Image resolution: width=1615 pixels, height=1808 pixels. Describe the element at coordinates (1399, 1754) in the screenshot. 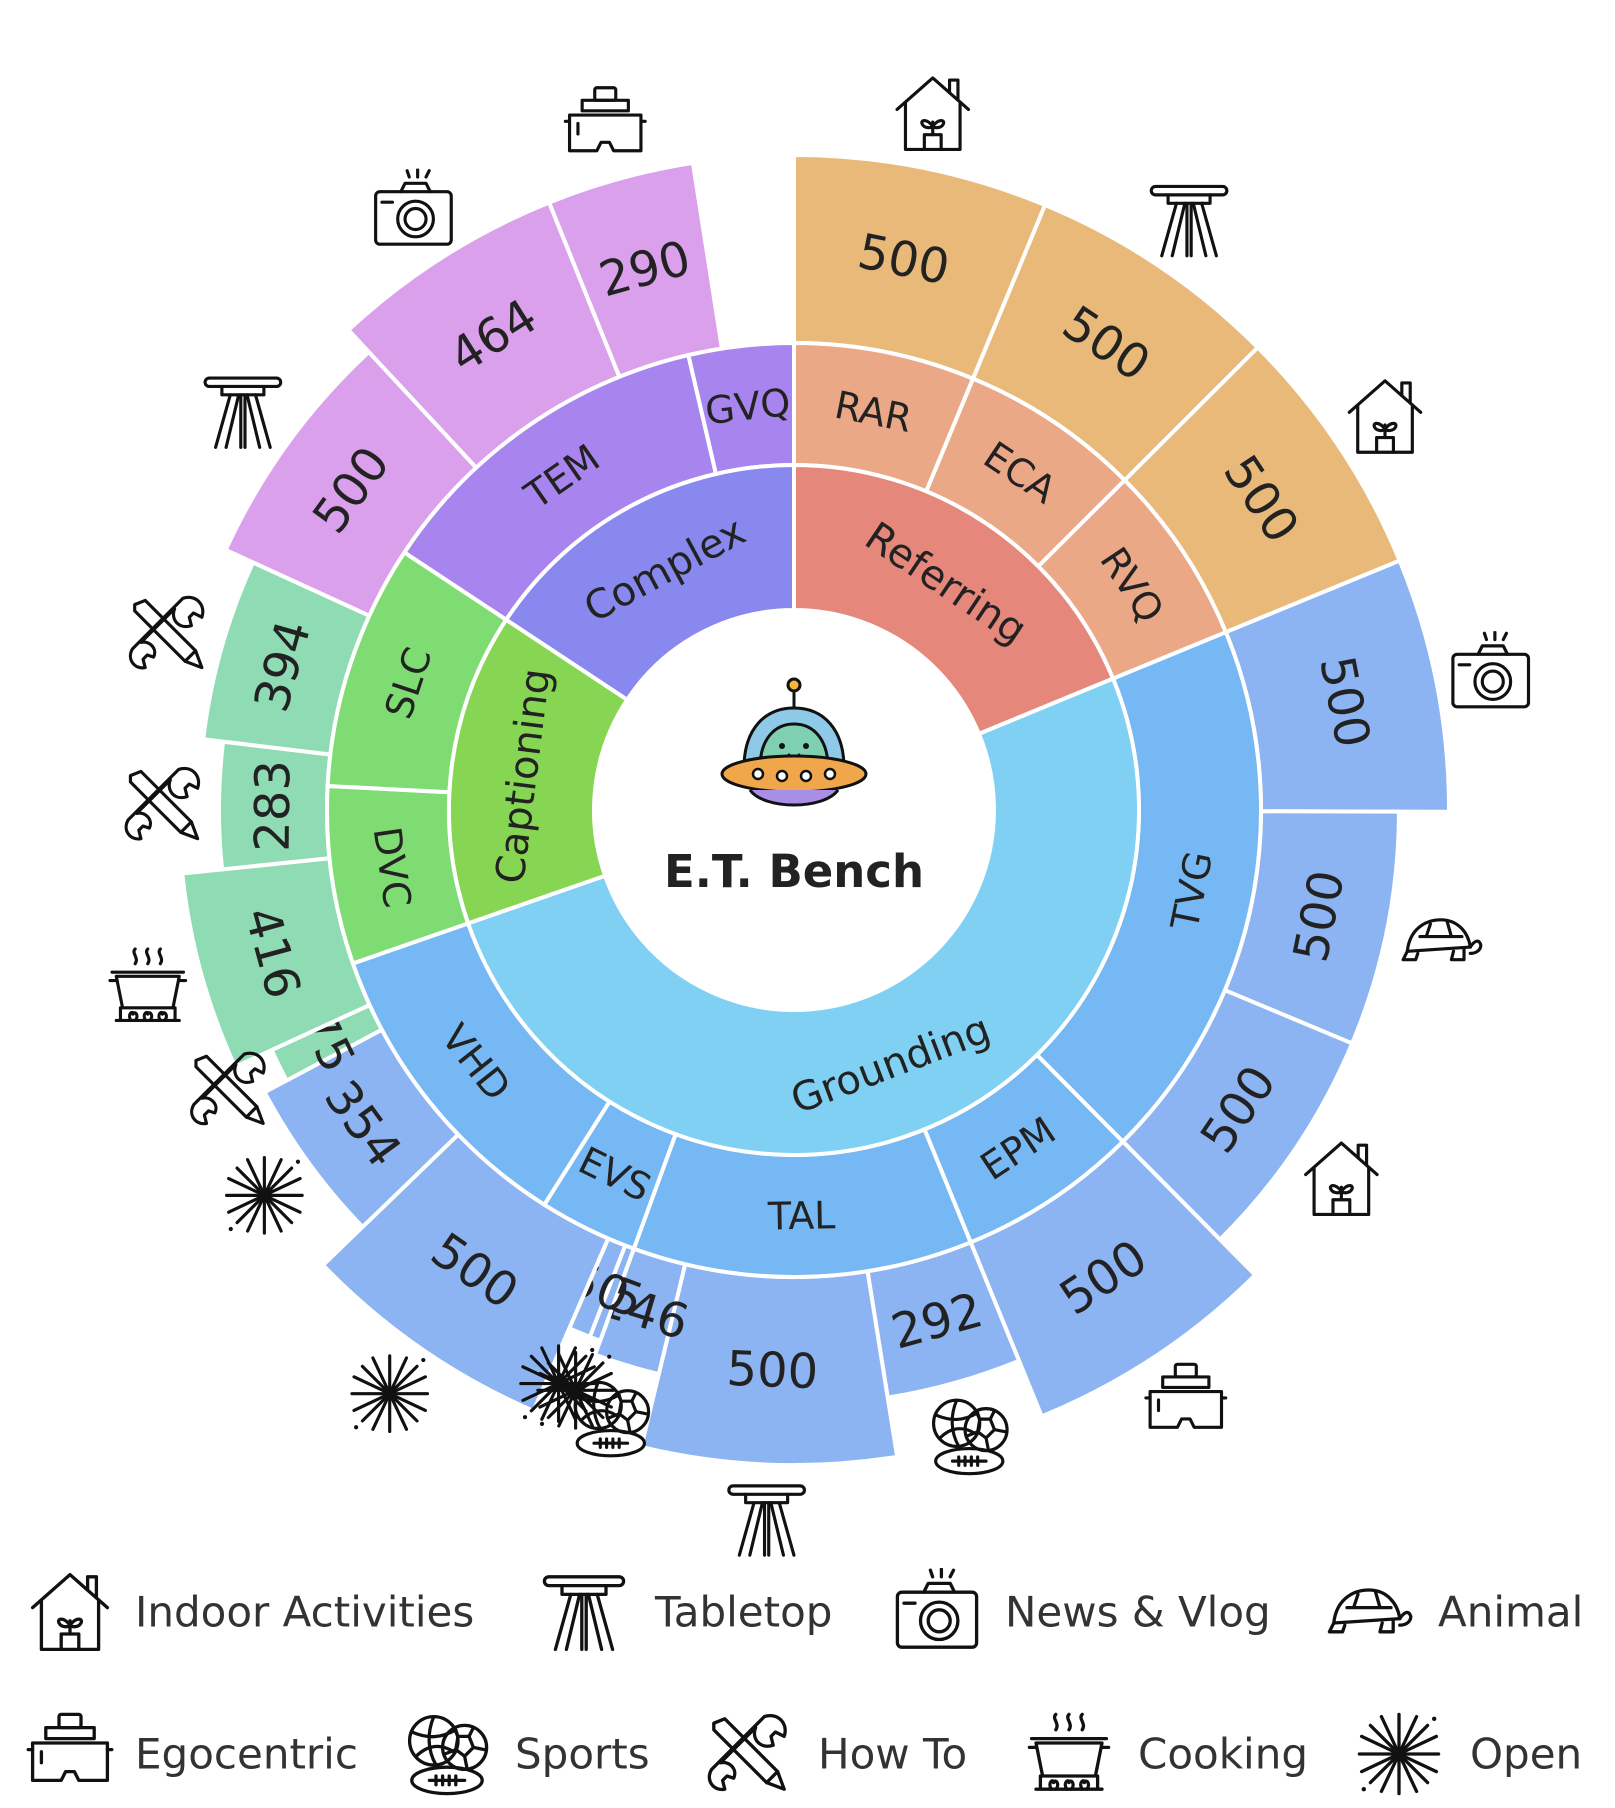

I see `legend-open-icon` at that location.